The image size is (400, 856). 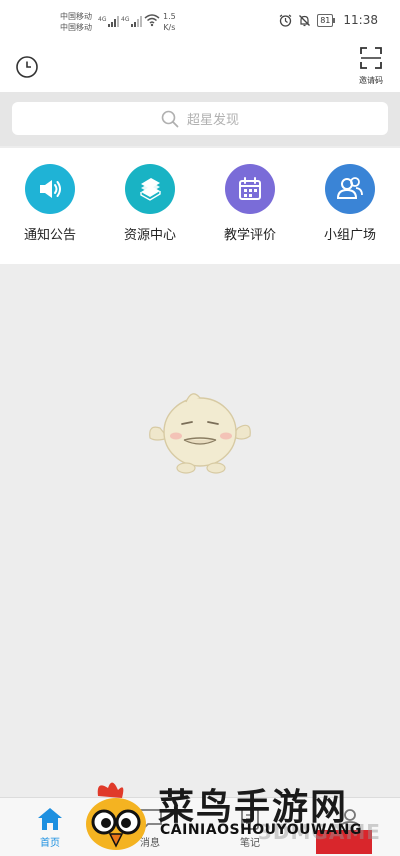 I want to click on net-speed: 1.5 K/s, so click(x=169, y=22).